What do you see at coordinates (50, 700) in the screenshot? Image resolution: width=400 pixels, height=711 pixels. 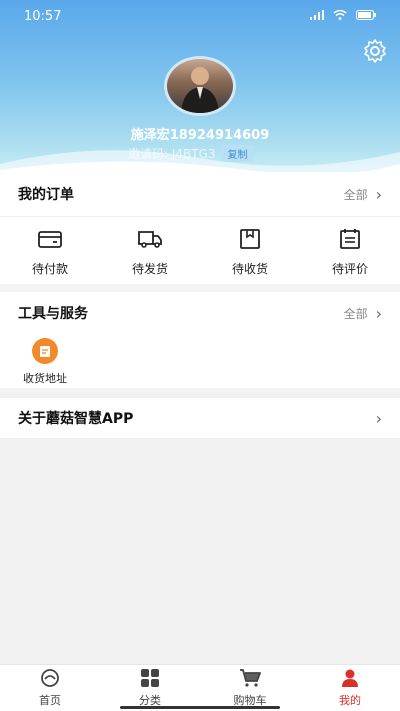 I see `tab-label: 首页` at bounding box center [50, 700].